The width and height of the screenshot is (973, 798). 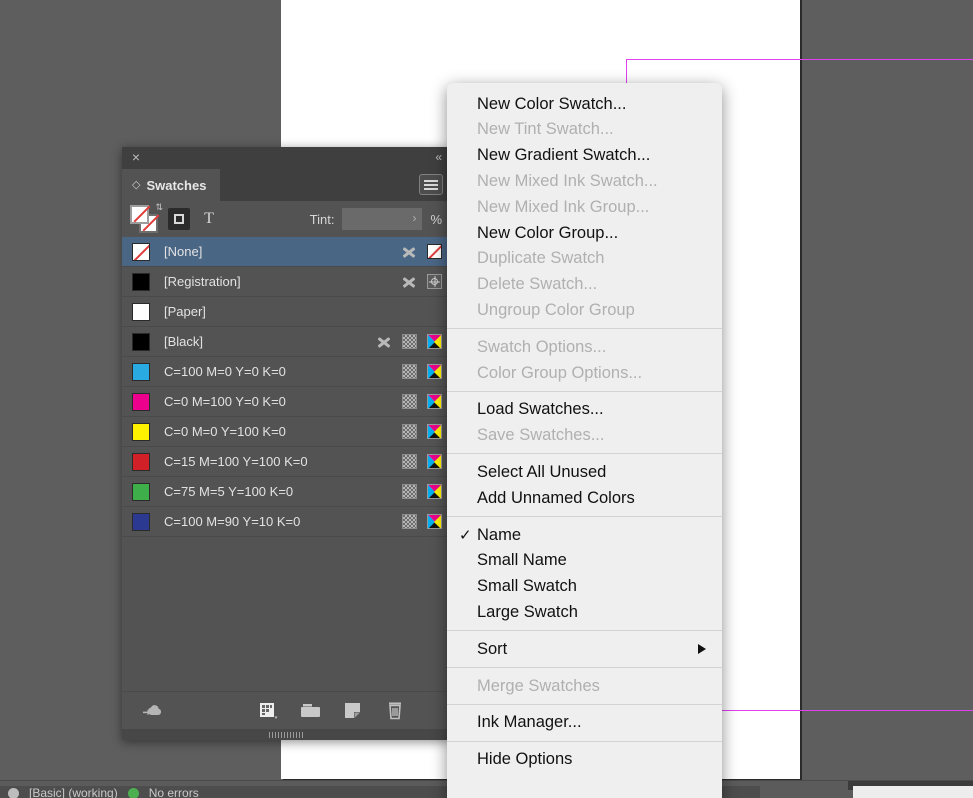 I want to click on cloud-icon, so click(x=152, y=709).